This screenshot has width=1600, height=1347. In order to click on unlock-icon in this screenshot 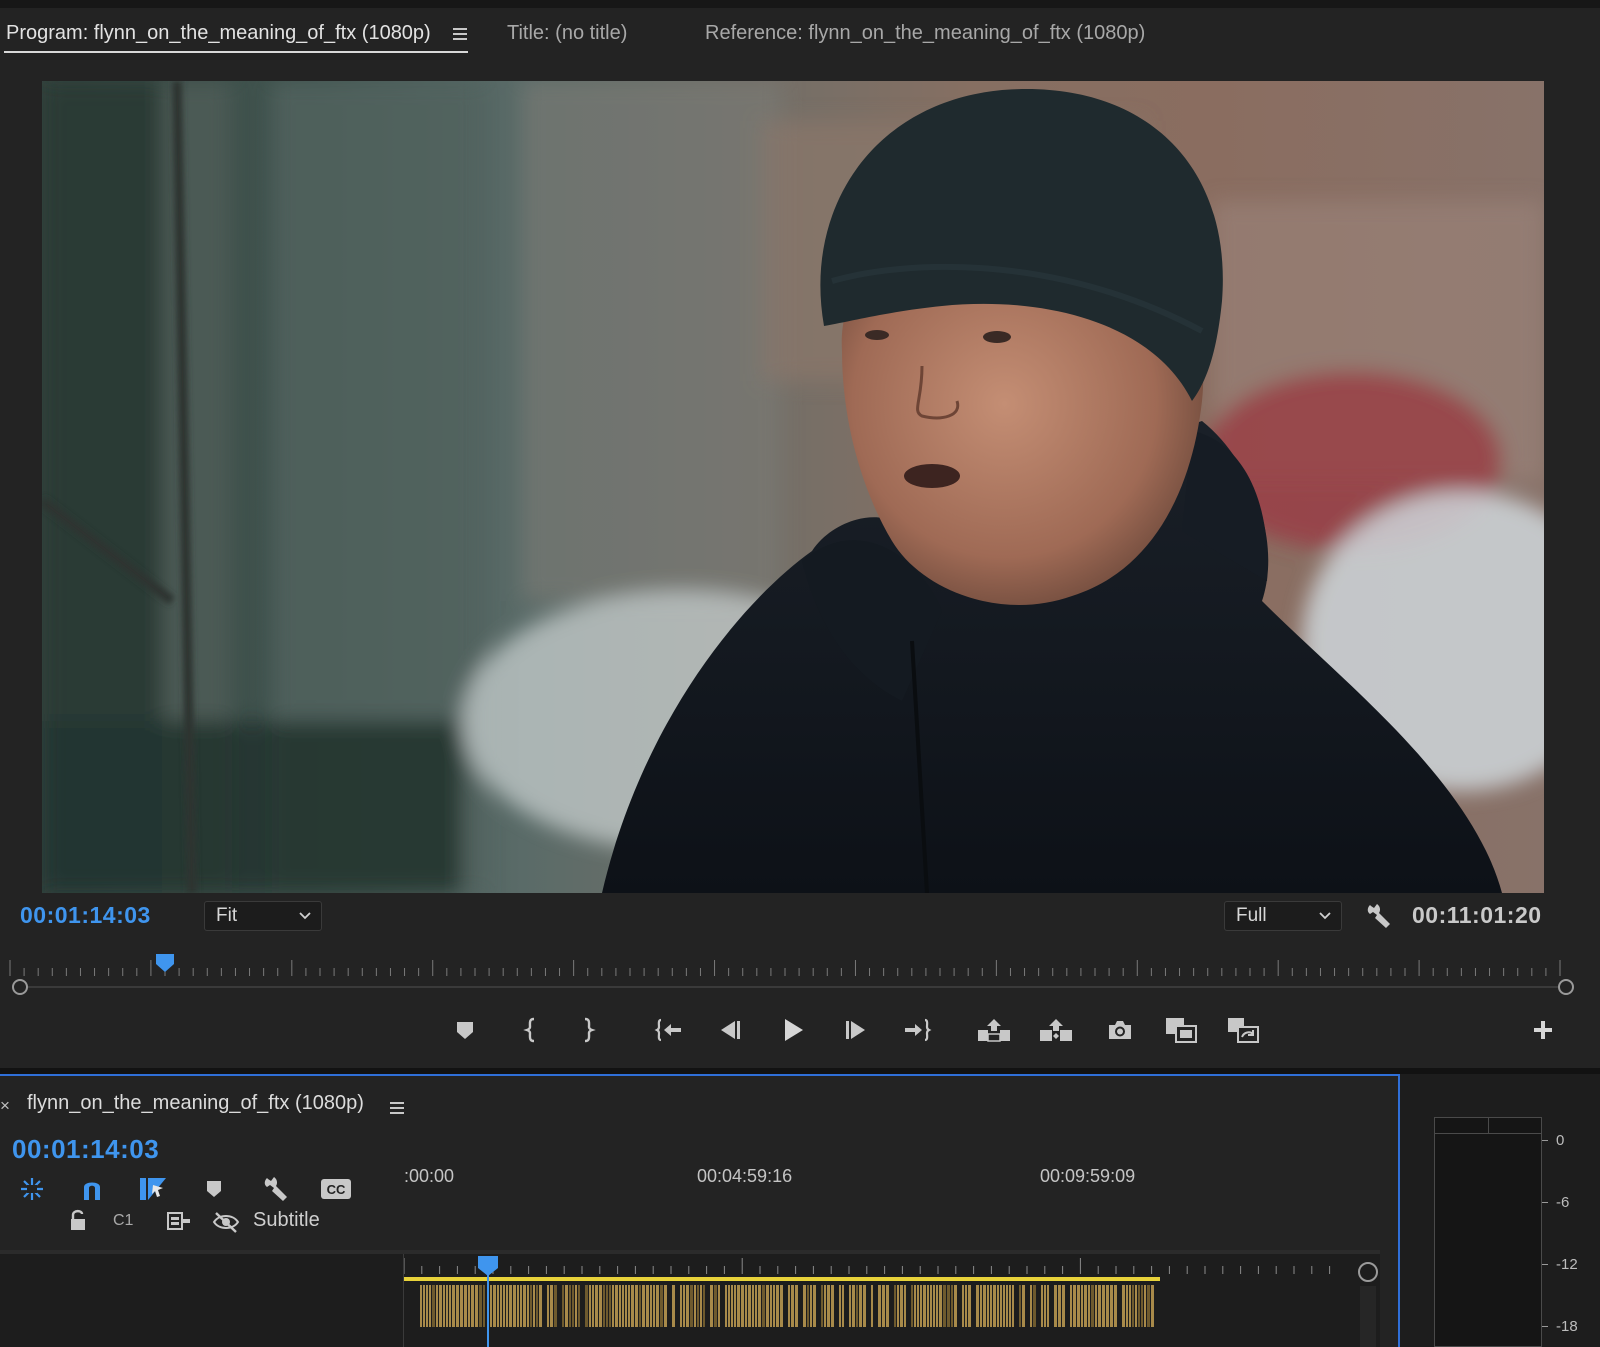, I will do `click(78, 1220)`.